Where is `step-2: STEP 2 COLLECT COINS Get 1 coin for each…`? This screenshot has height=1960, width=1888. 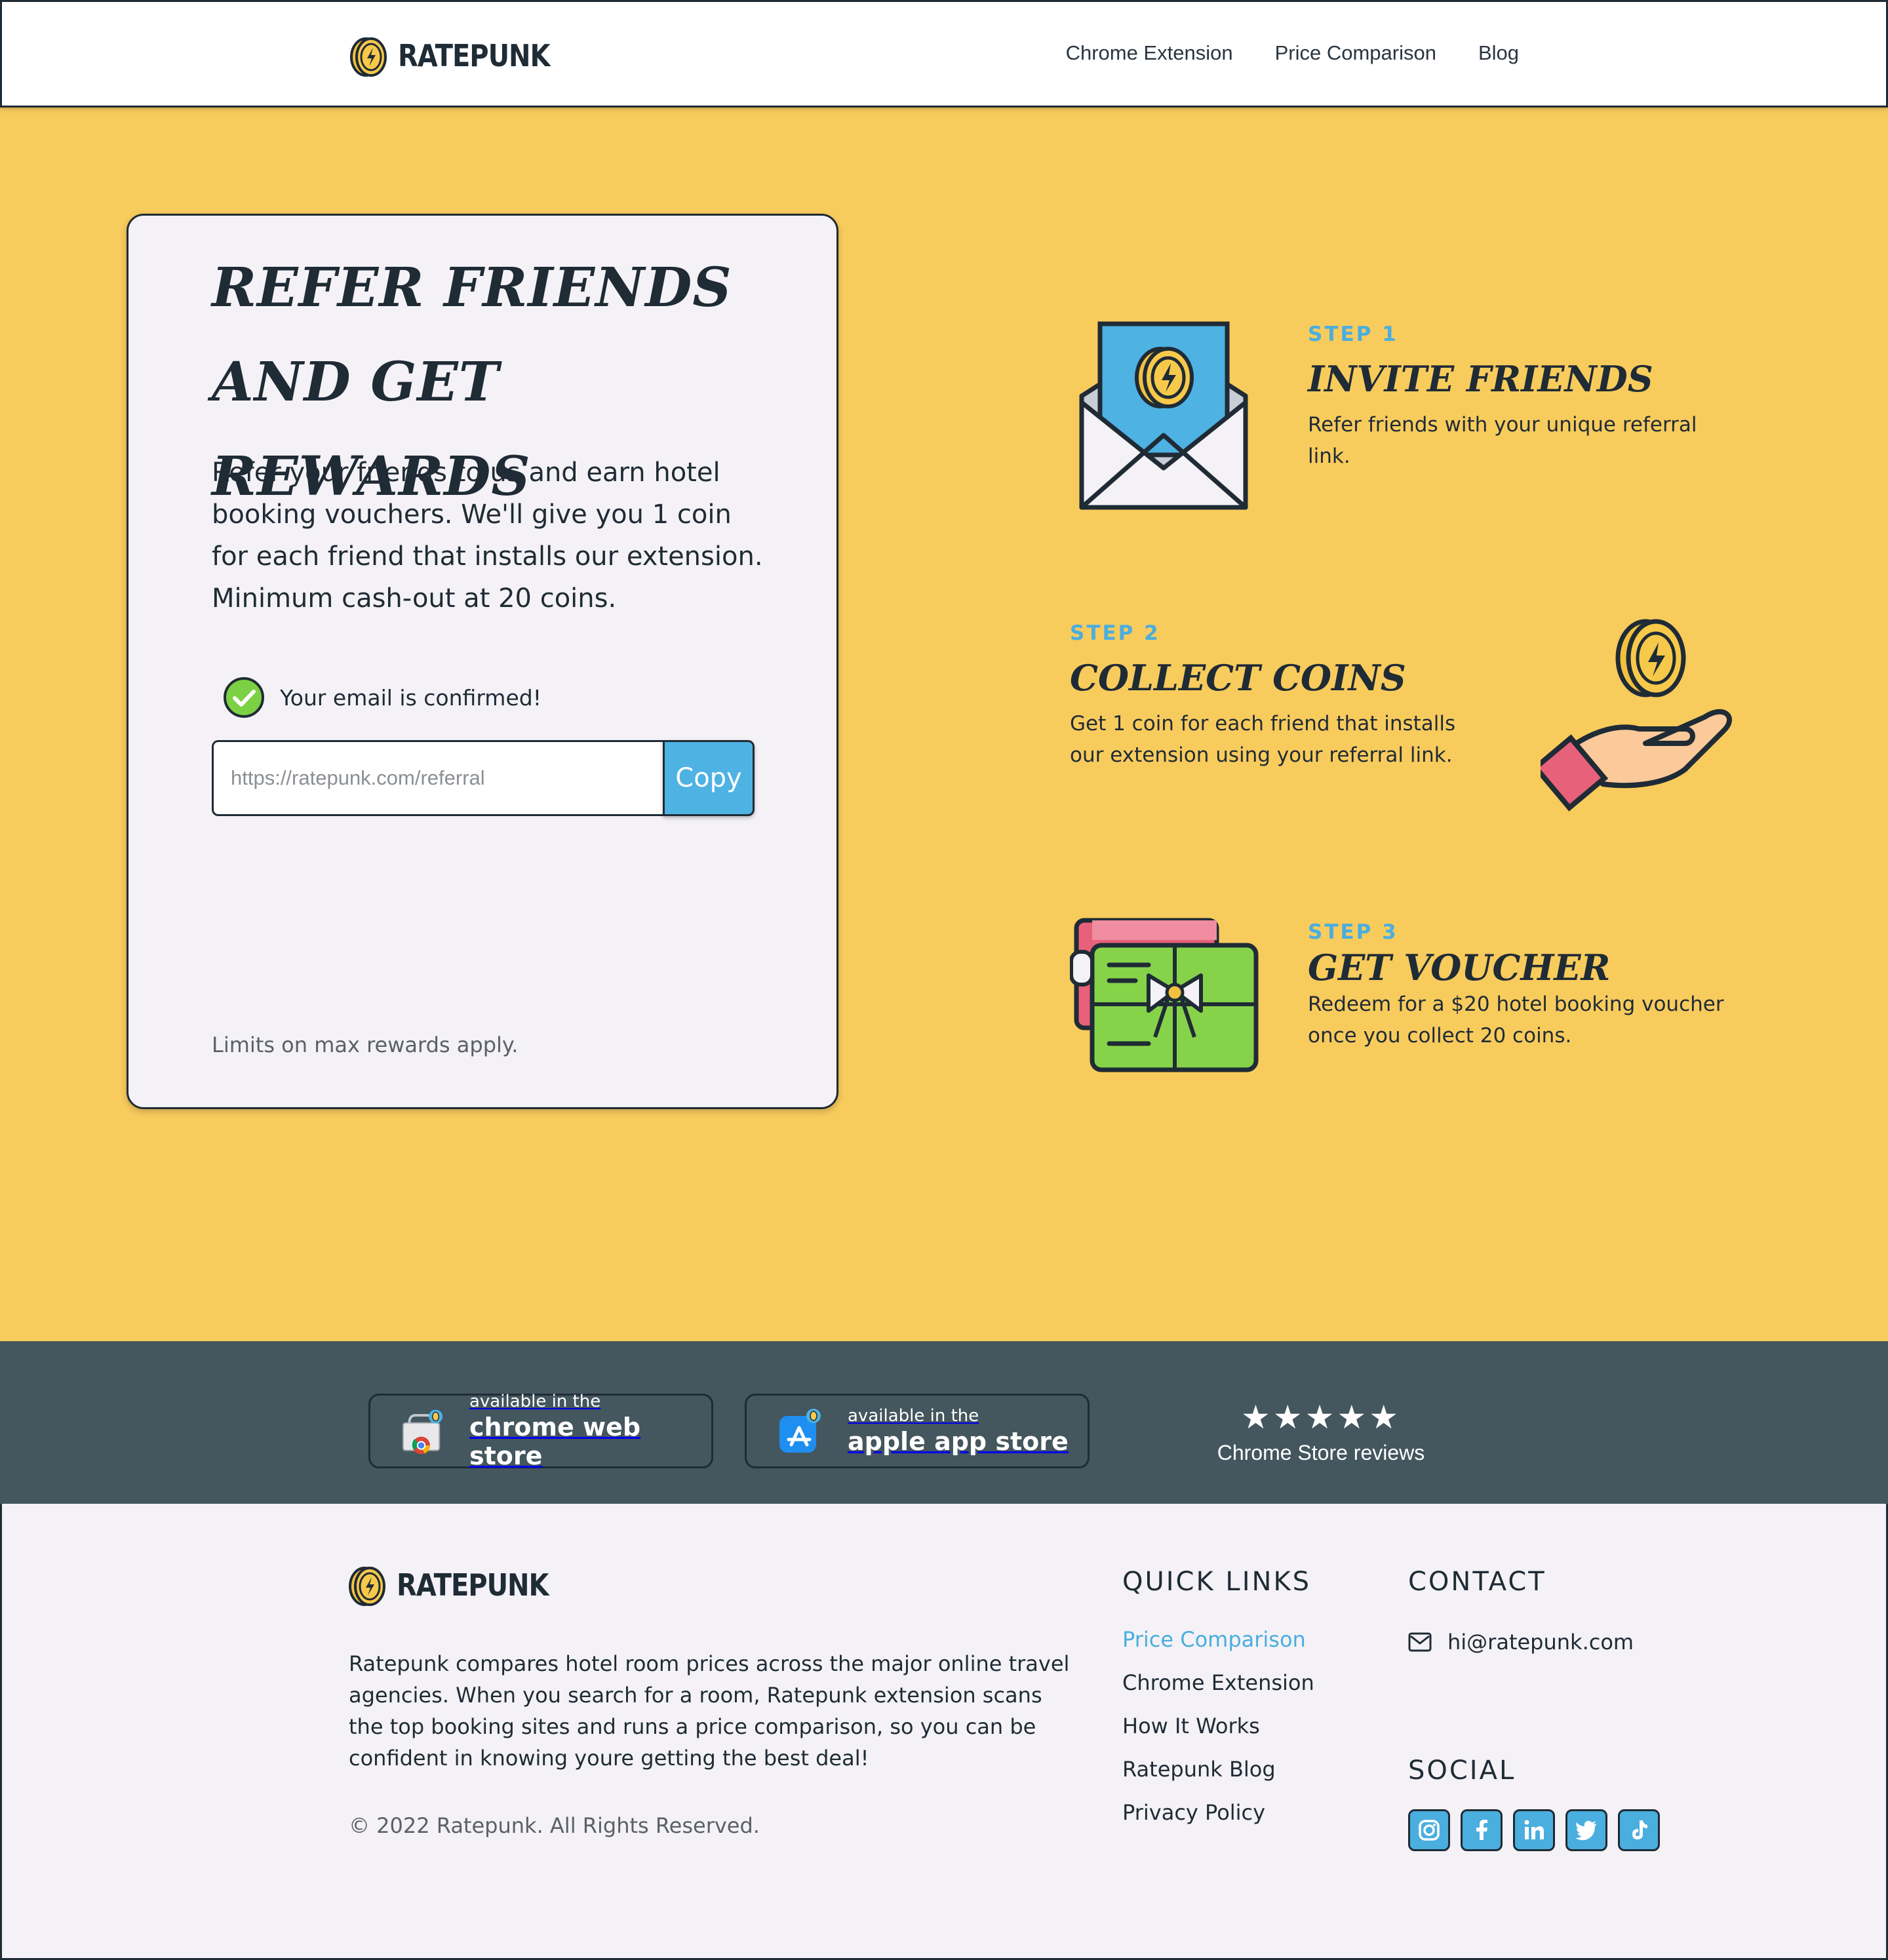
step-2: STEP 2 COLLECT COINS Get 1 coin for each… is located at coordinates (1266, 696).